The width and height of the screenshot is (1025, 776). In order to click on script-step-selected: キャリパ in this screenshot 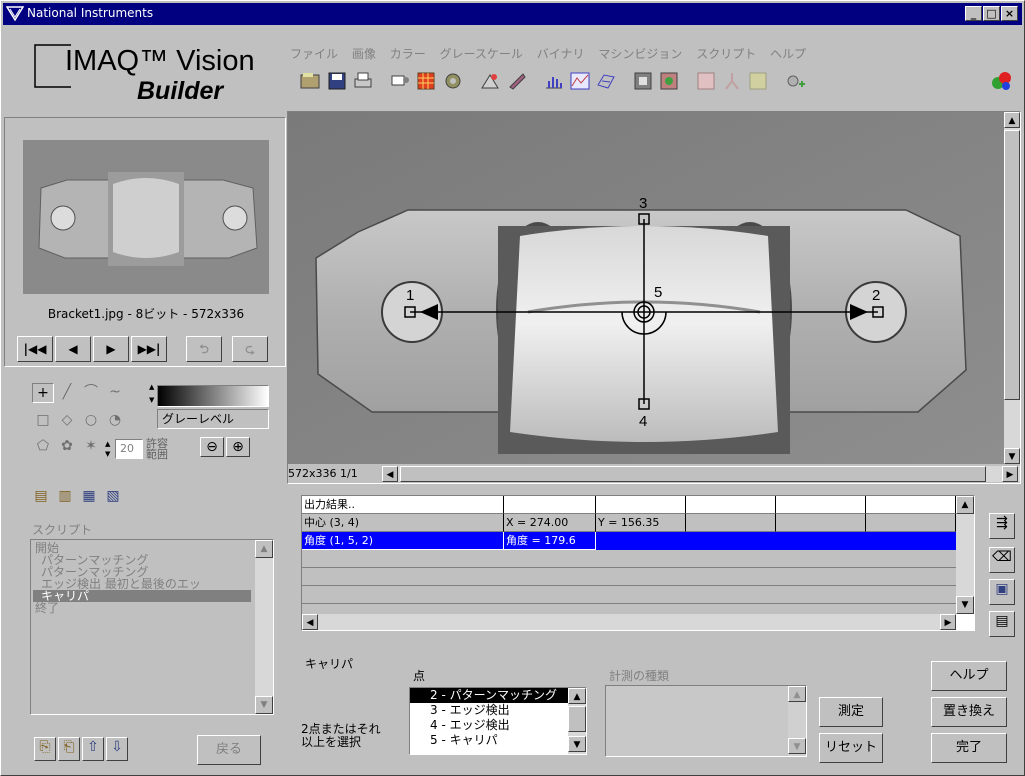, I will do `click(142, 596)`.